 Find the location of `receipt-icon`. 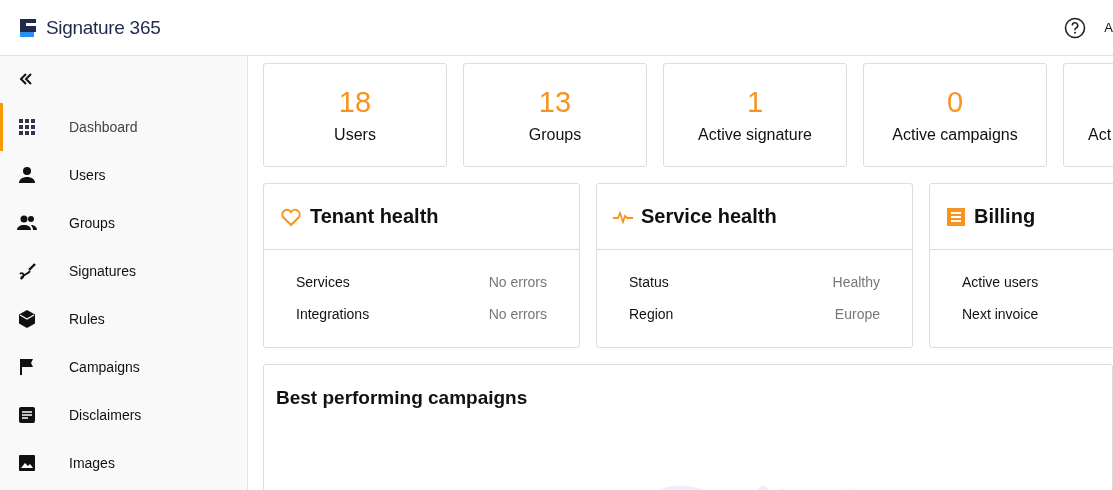

receipt-icon is located at coordinates (956, 216).